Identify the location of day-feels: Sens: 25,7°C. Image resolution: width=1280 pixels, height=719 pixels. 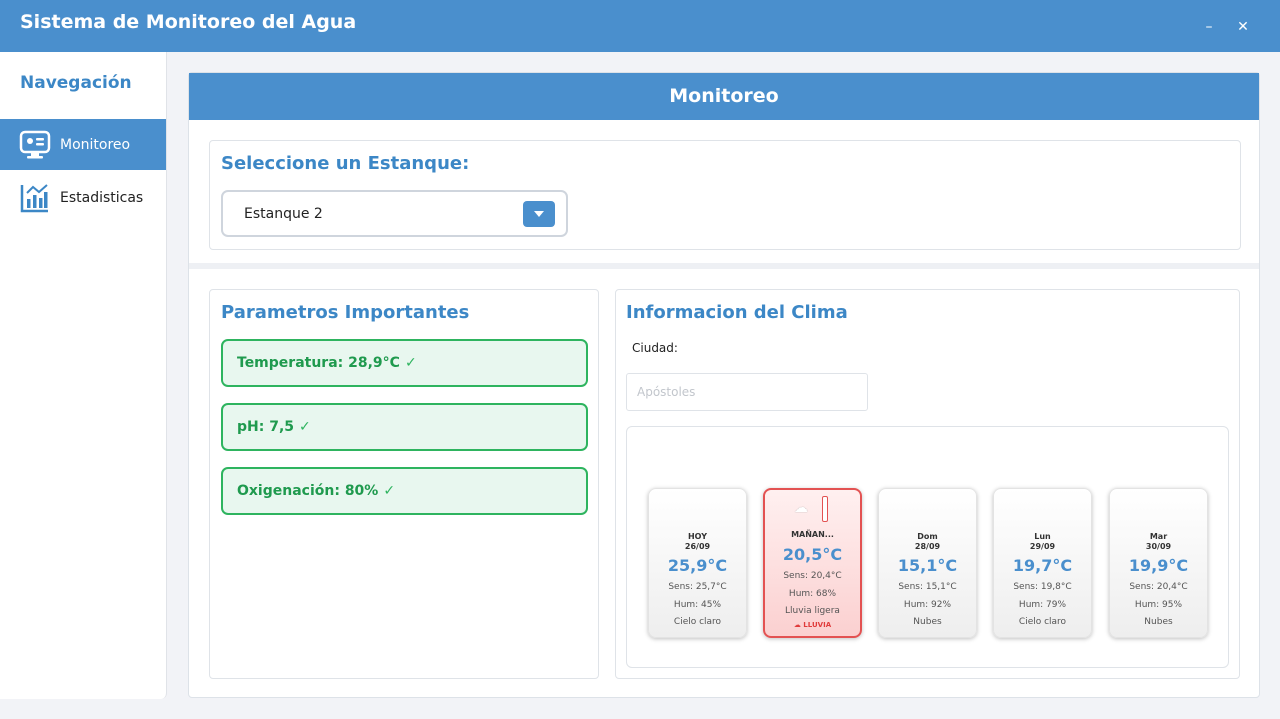
(697, 587).